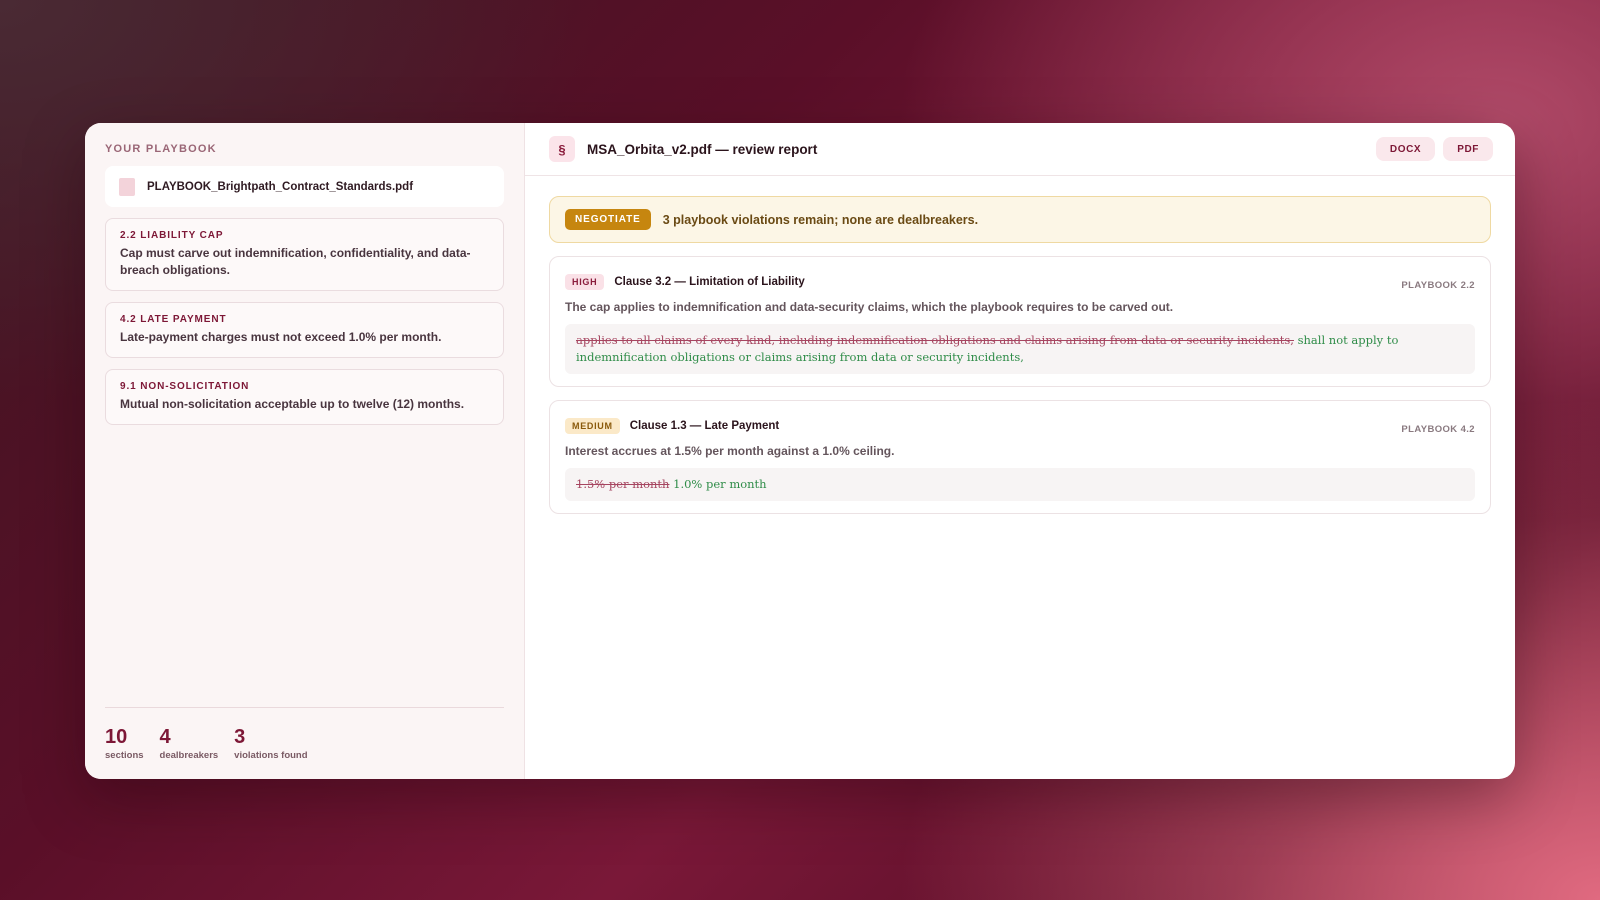  Describe the element at coordinates (271, 755) in the screenshot. I see `stat-label: violations found` at that location.